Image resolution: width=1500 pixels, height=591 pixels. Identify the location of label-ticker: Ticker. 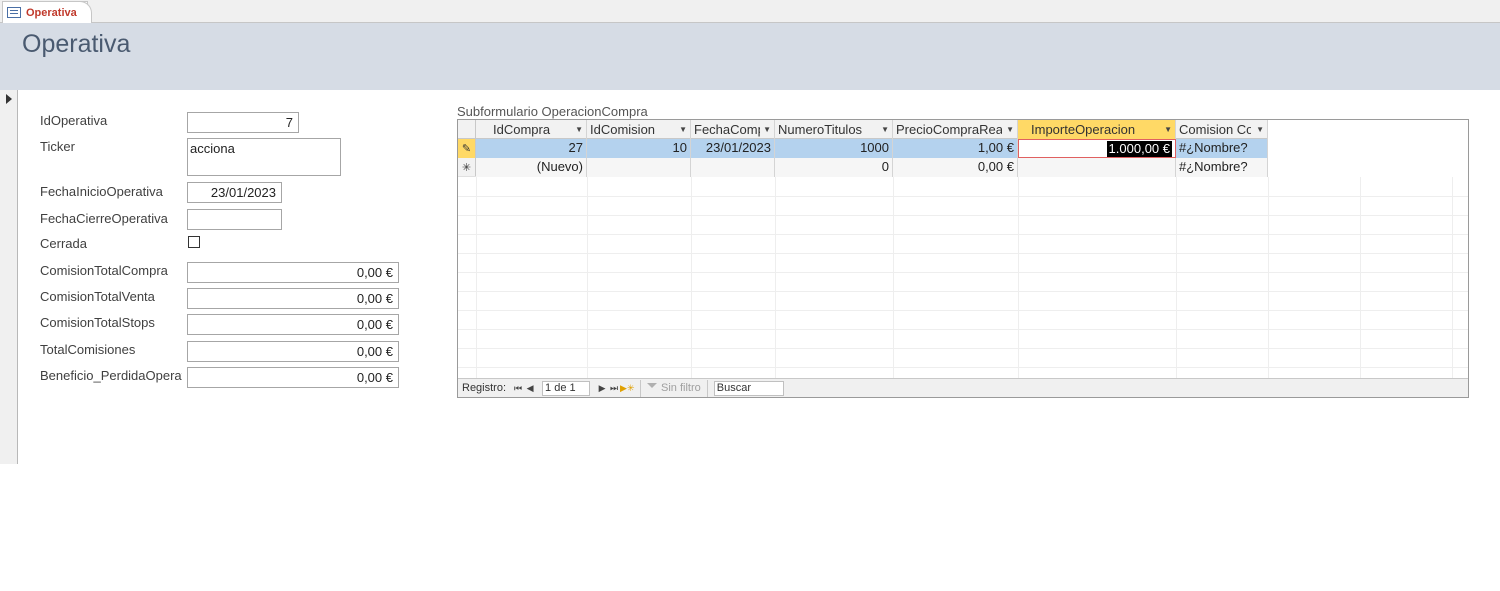
(57, 146).